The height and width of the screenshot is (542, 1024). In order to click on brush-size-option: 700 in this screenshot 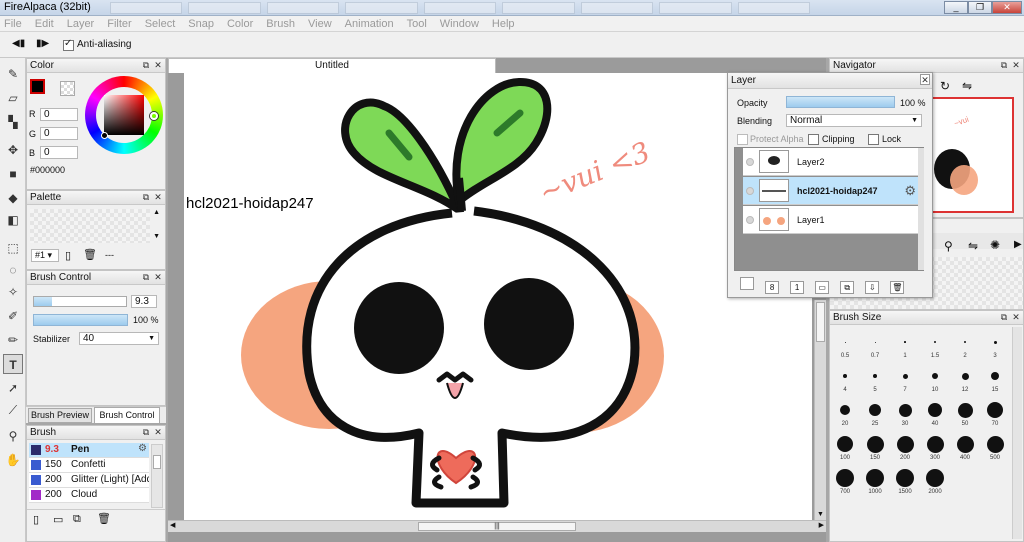, I will do `click(845, 483)`.